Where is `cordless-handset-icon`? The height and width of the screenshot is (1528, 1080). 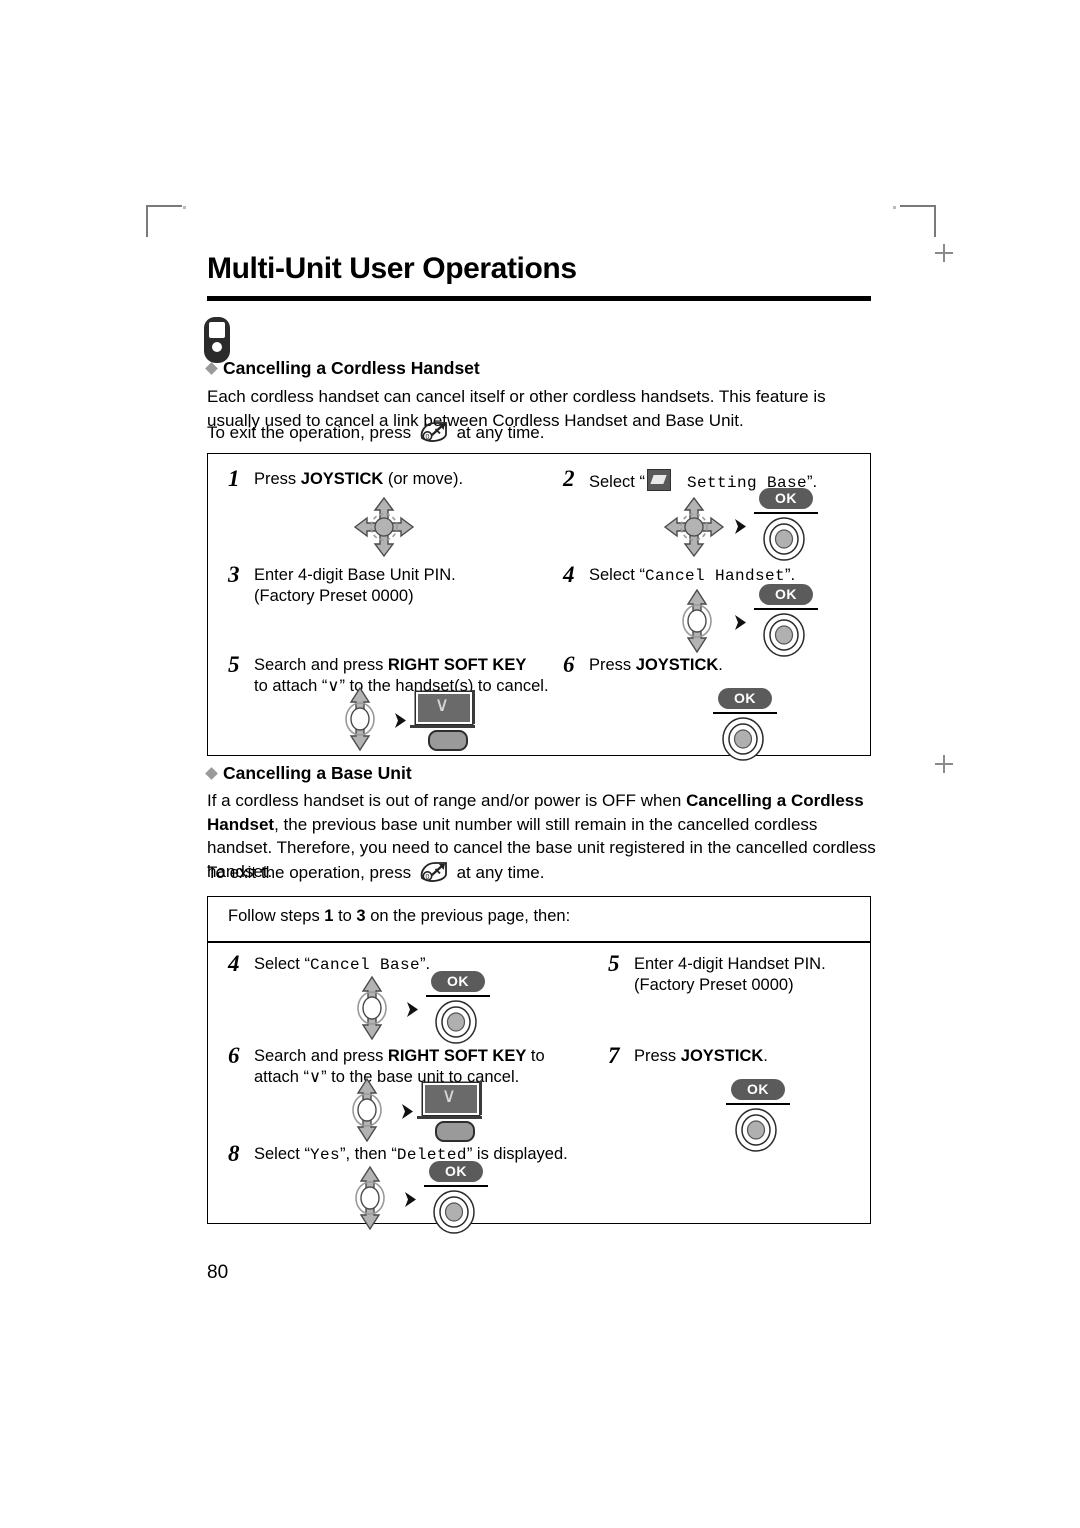
cordless-handset-icon is located at coordinates (217, 340).